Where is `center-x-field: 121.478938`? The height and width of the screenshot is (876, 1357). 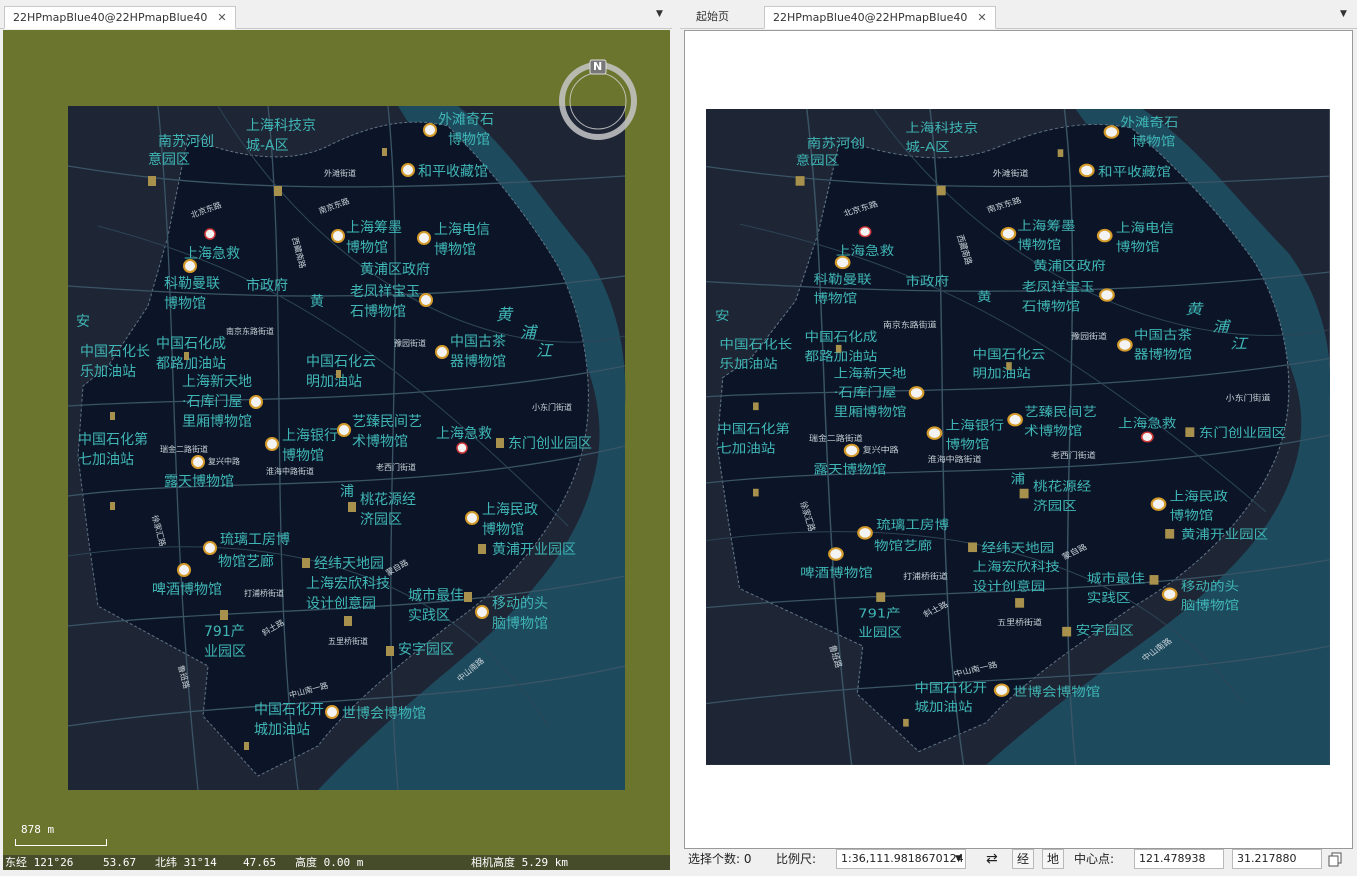
center-x-field: 121.478938 is located at coordinates (1179, 859).